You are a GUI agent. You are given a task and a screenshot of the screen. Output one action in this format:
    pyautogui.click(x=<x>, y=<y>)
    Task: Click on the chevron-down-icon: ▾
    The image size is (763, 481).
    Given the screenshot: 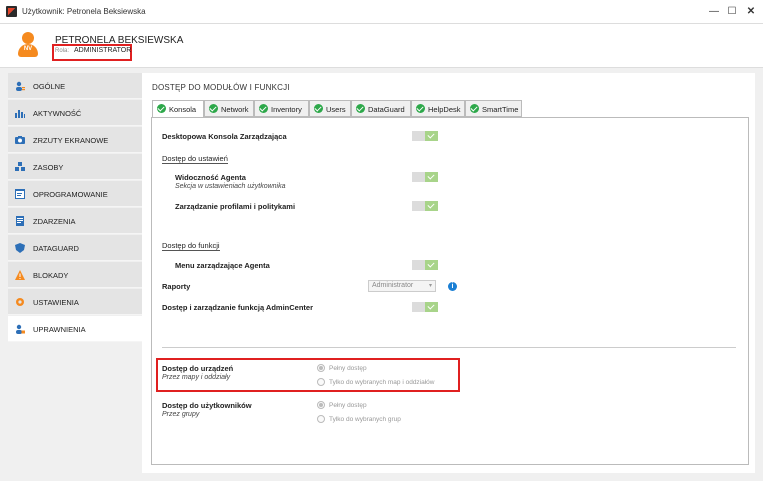 What is the action you would take?
    pyautogui.click(x=430, y=286)
    